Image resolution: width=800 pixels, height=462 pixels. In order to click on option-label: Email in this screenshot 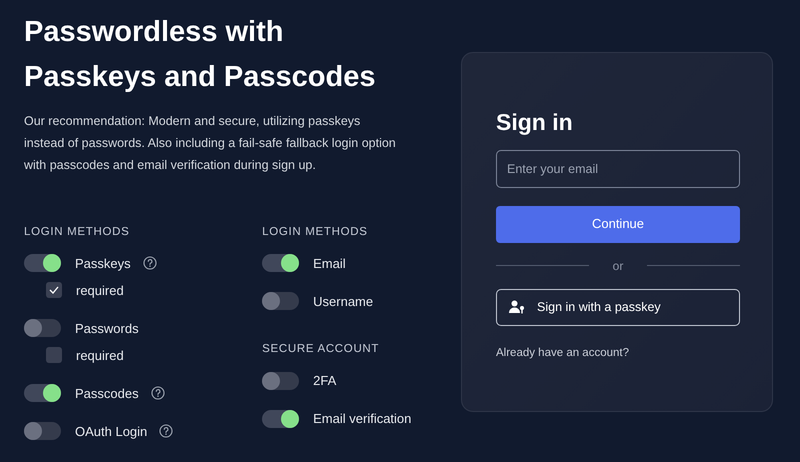, I will do `click(329, 263)`.